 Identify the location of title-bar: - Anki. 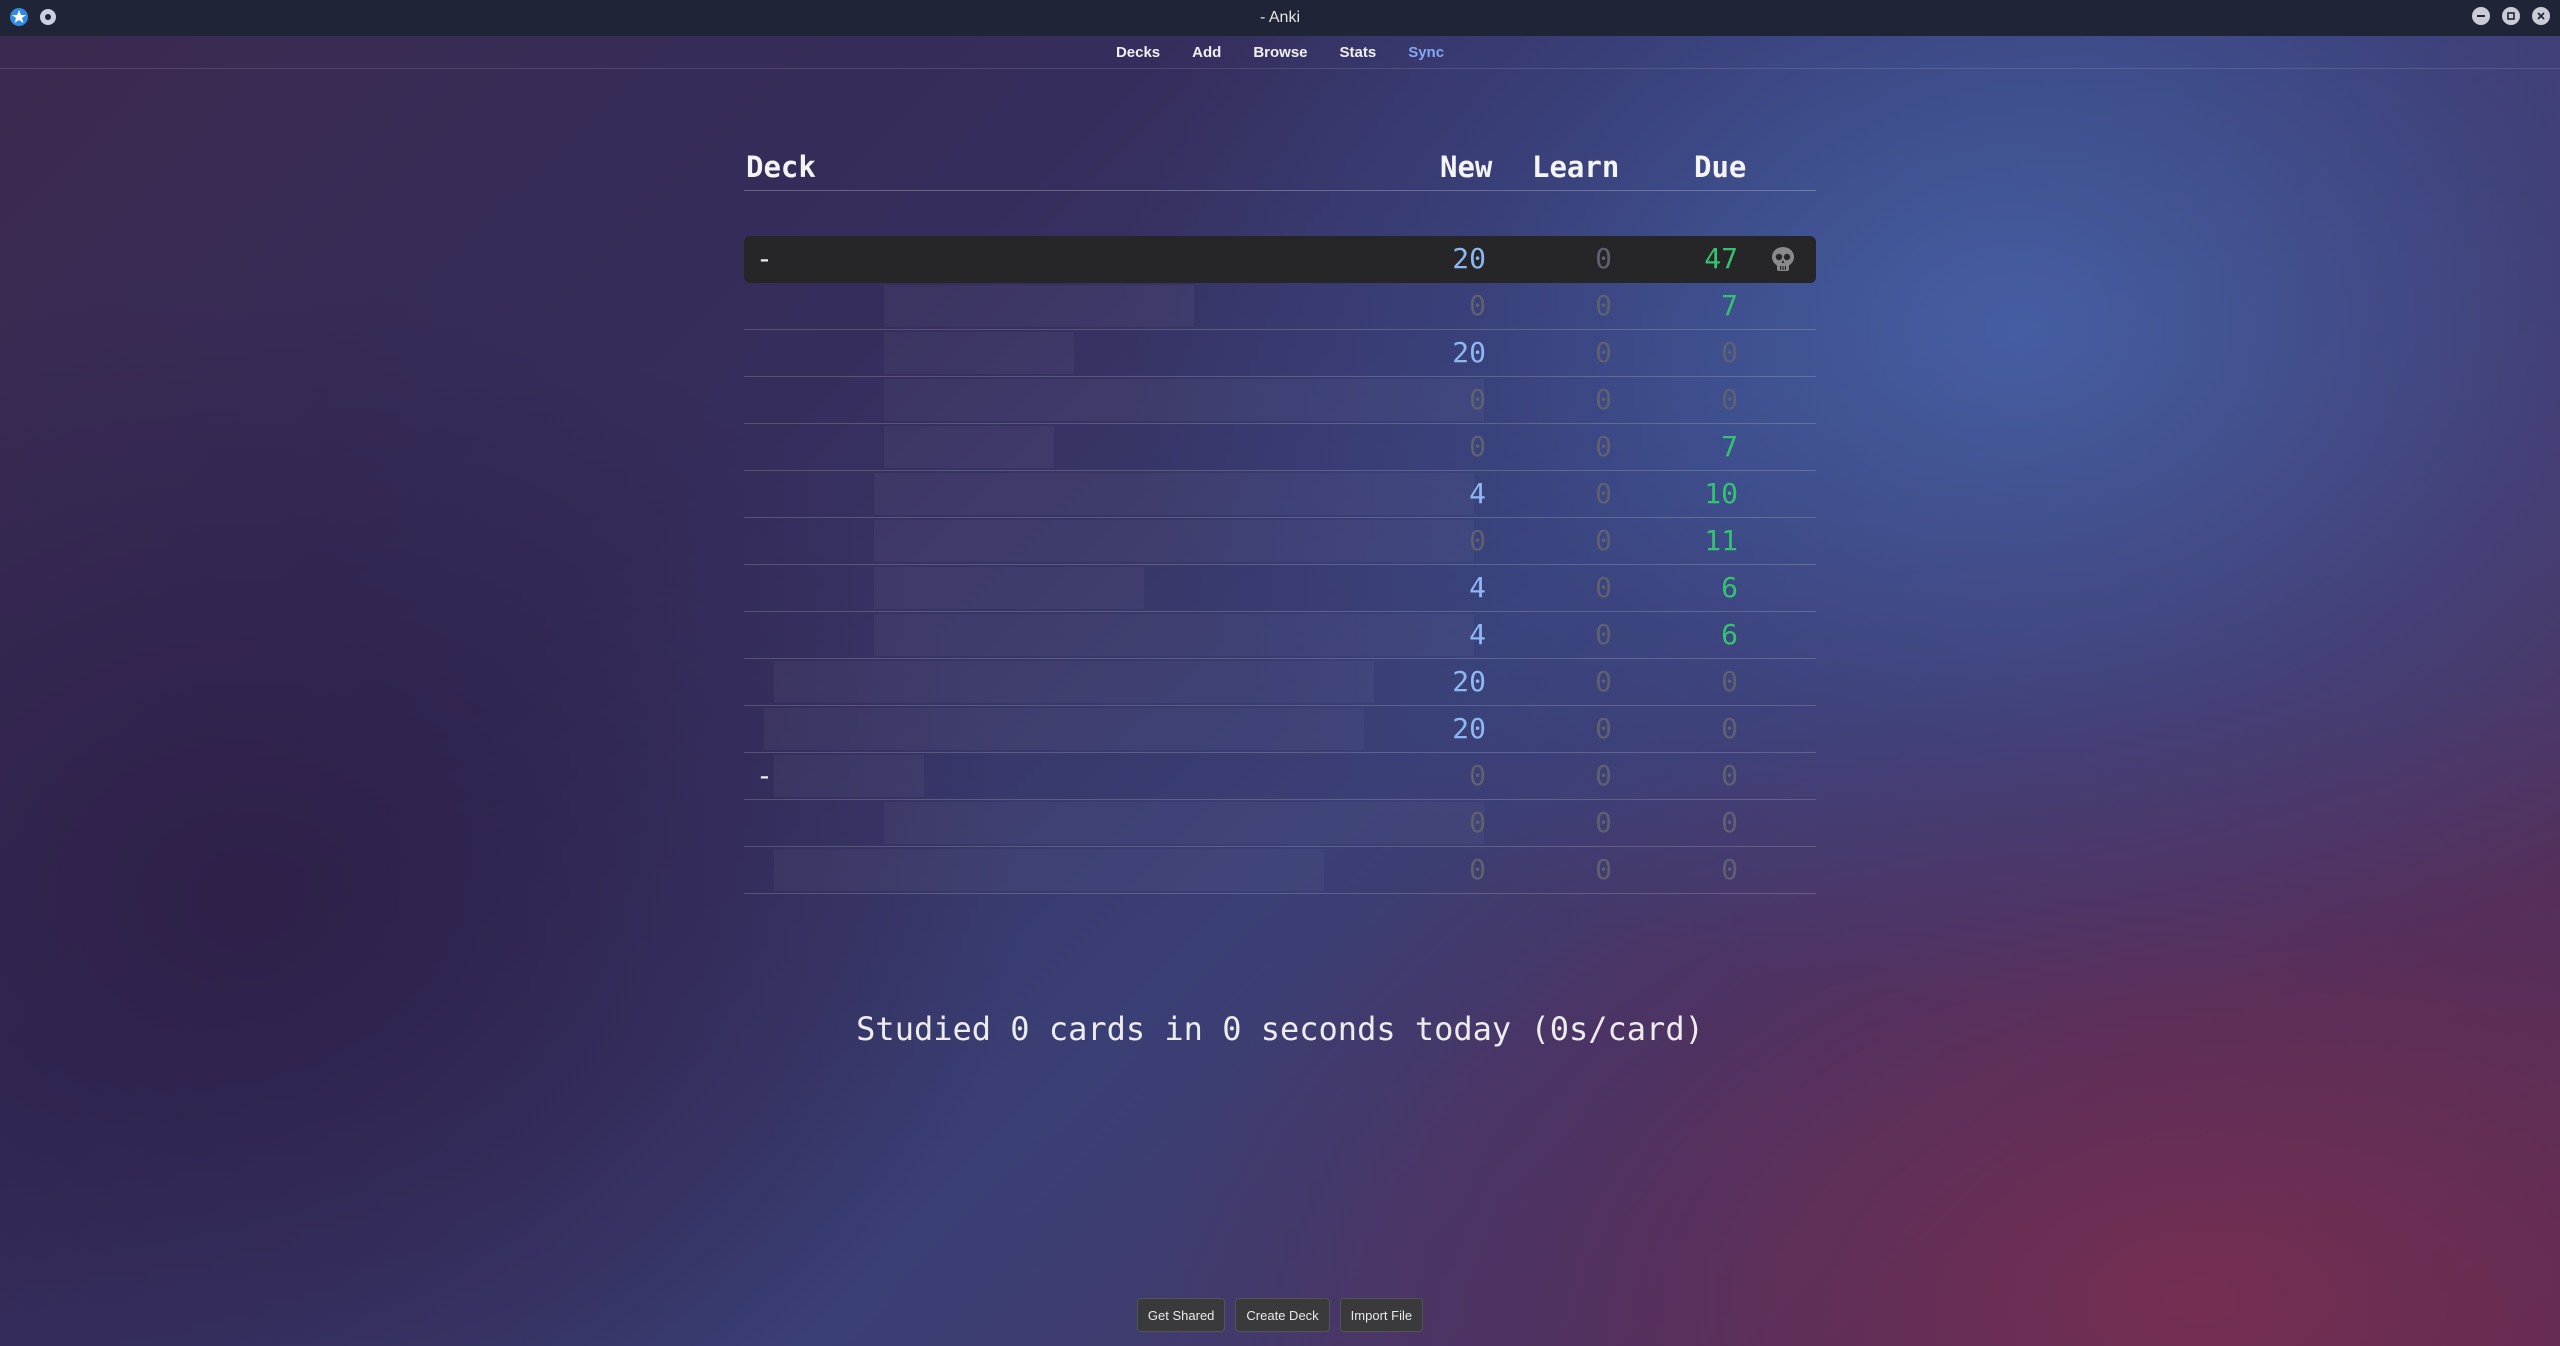
(1280, 18).